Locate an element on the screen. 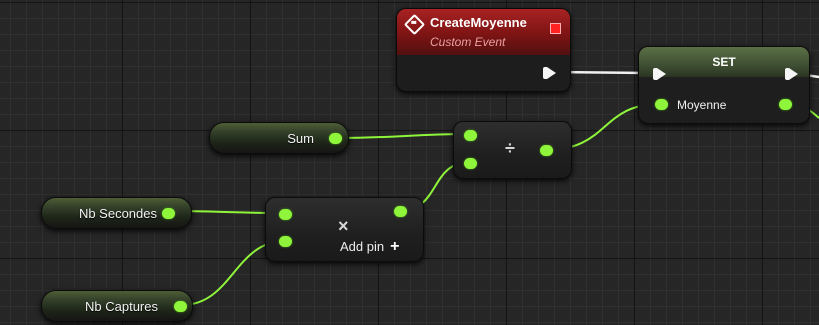 This screenshot has width=819, height=325. divide-operator-icon: ÷ is located at coordinates (510, 148).